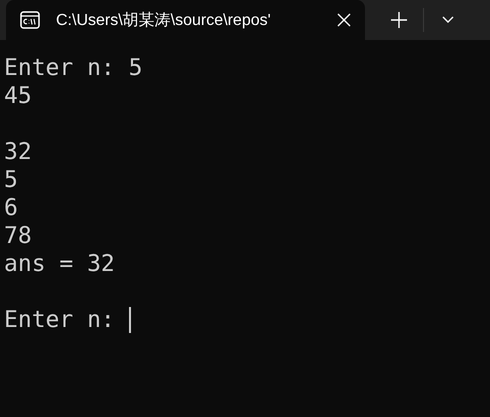 The height and width of the screenshot is (417, 490). Describe the element at coordinates (164, 20) in the screenshot. I see `tab-title: C:\Users\胡某涛\source\repos'` at that location.